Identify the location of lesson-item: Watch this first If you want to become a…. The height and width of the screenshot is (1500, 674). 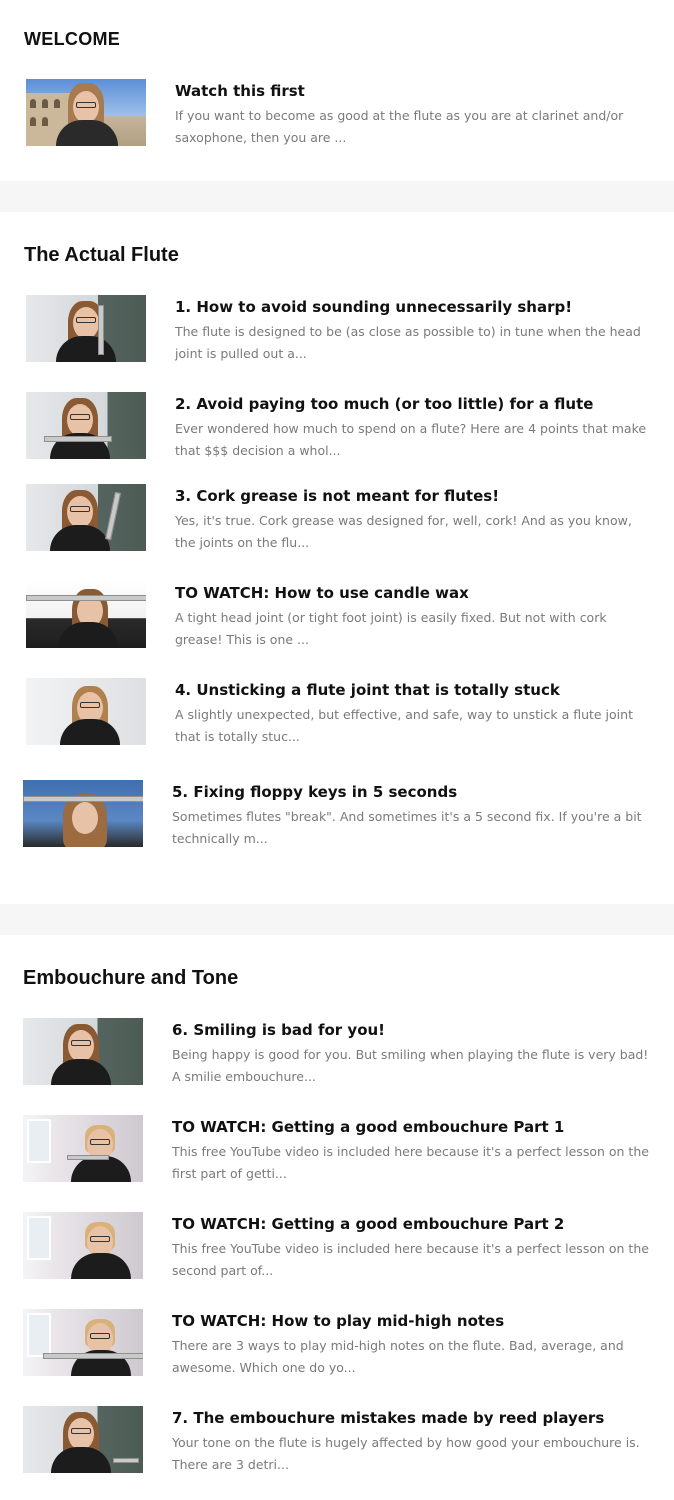
(337, 114).